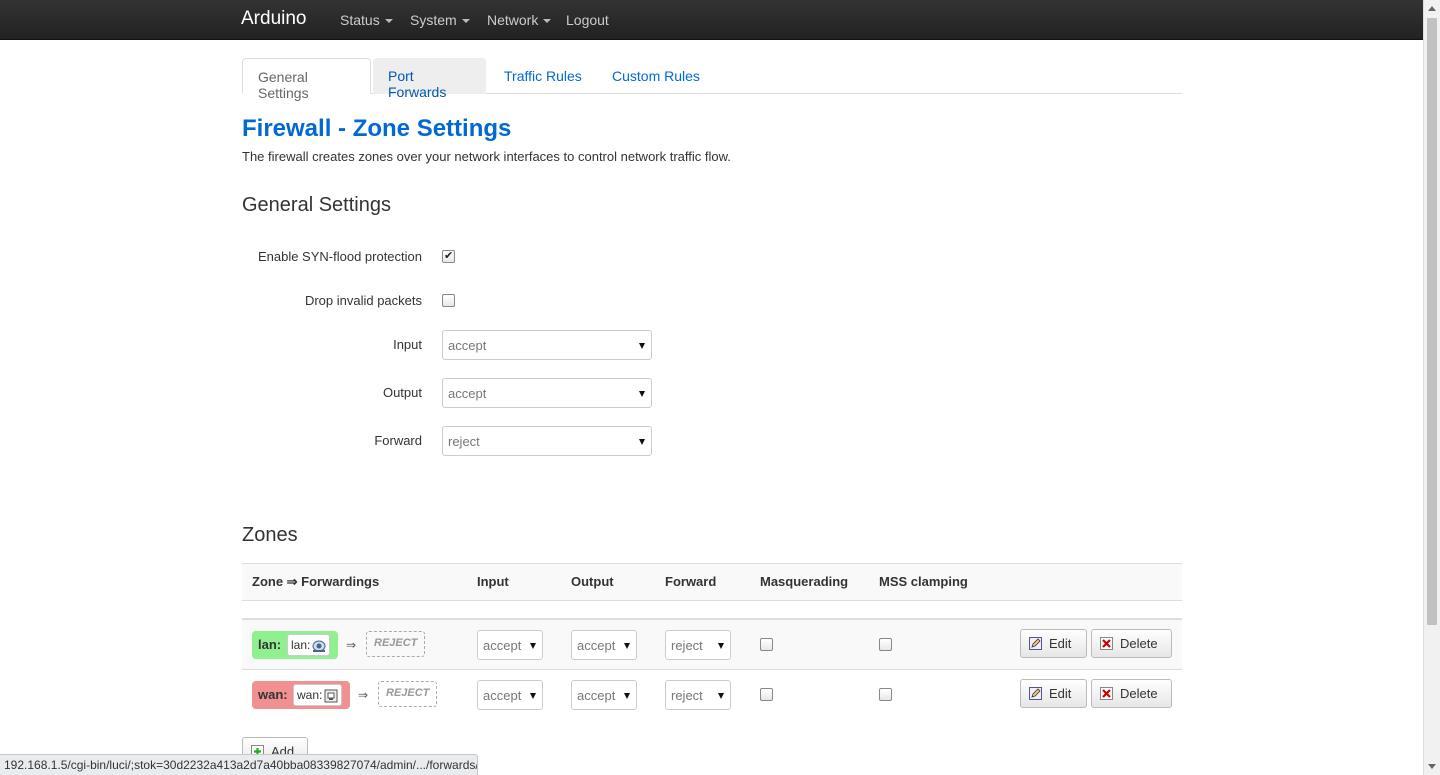  I want to click on lan-mss-clamping-checkbox, so click(885, 644).